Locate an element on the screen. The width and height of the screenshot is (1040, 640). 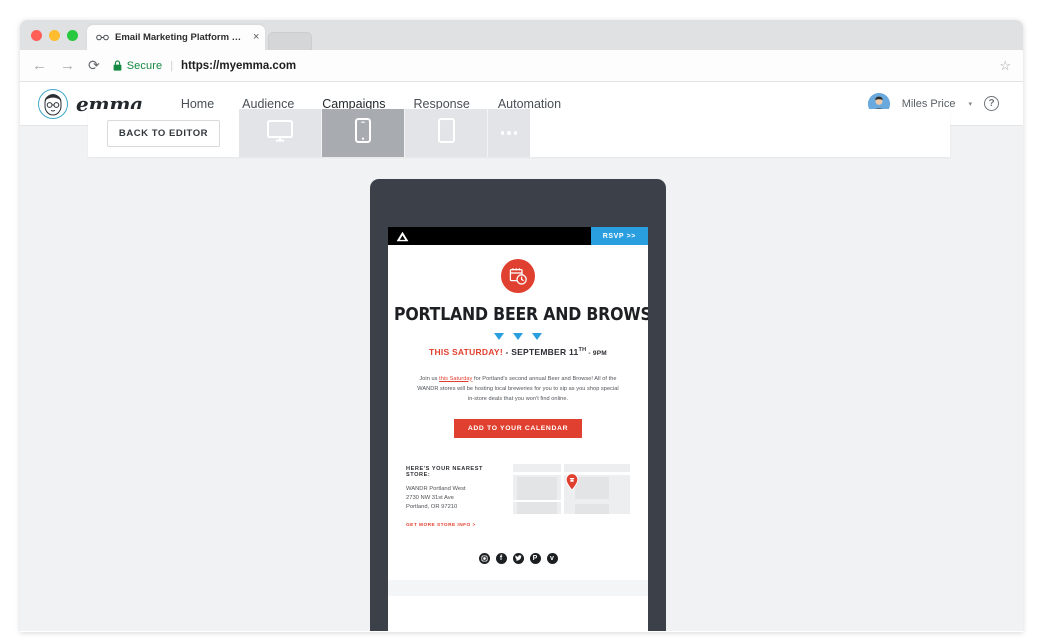
ellipsis-icon is located at coordinates (509, 133).